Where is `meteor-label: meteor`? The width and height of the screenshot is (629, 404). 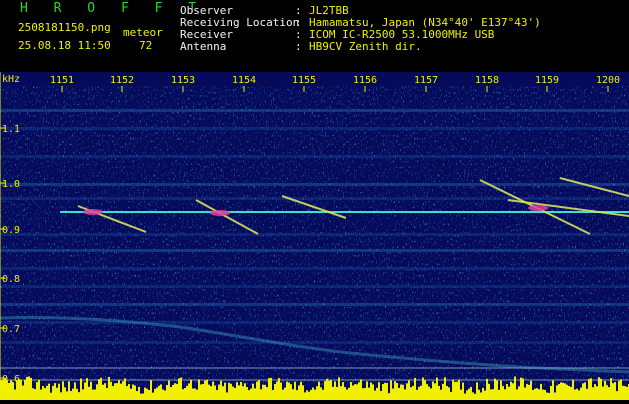
meteor-label: meteor is located at coordinates (143, 32).